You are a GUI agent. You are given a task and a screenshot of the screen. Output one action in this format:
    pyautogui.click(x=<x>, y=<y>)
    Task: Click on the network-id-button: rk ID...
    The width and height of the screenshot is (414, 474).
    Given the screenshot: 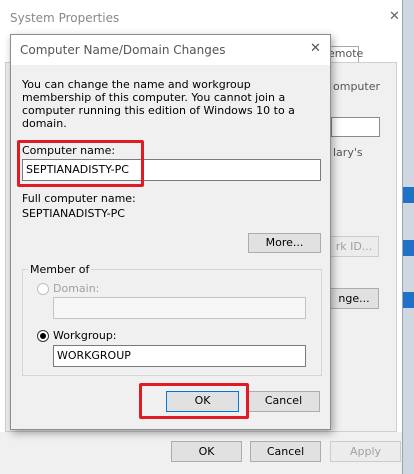 What is the action you would take?
    pyautogui.click(x=354, y=246)
    